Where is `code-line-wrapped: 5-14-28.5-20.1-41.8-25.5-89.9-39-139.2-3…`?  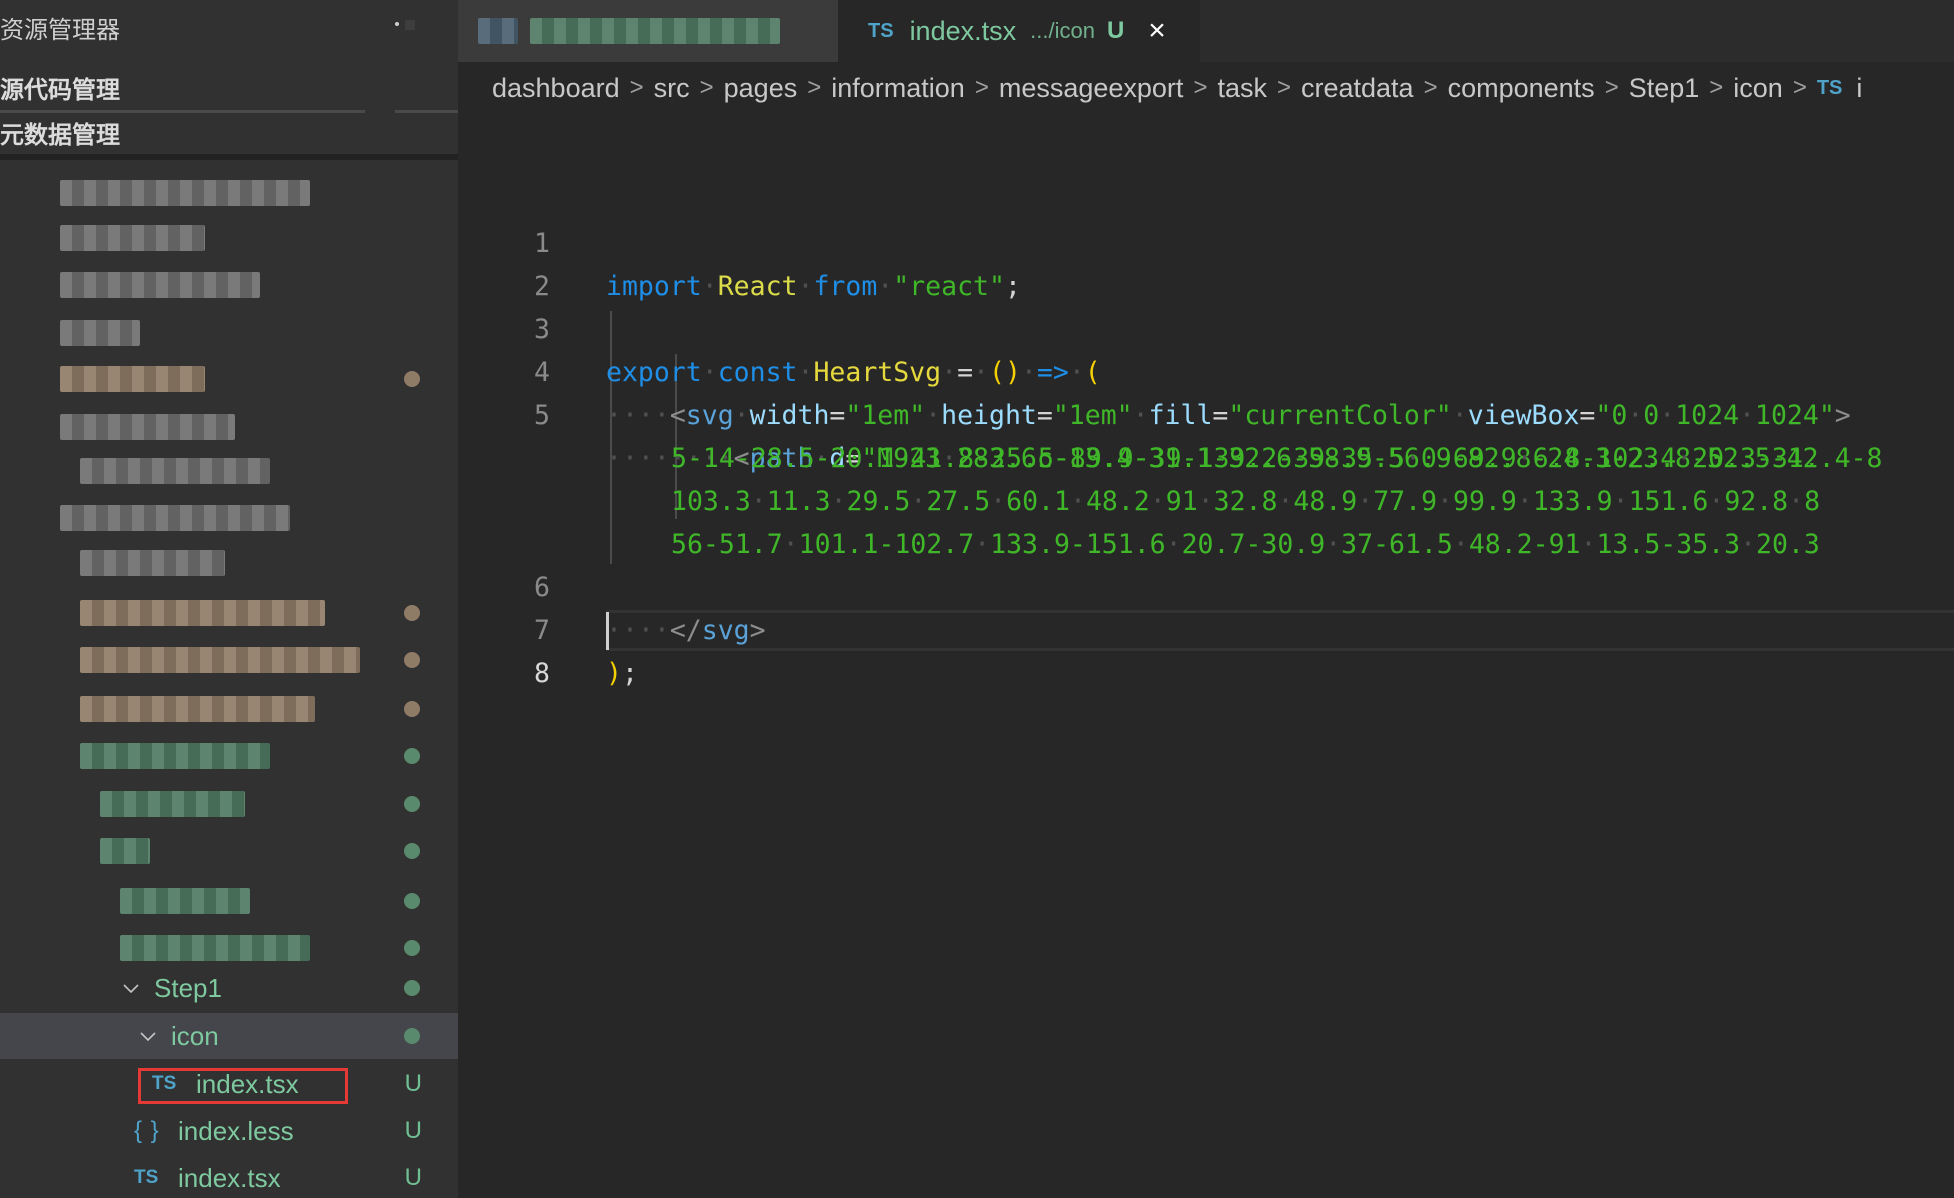 code-line-wrapped: 5-14-28.5-20.1-41.8-25.5-89.9-39-139.2-3… is located at coordinates (1206, 434).